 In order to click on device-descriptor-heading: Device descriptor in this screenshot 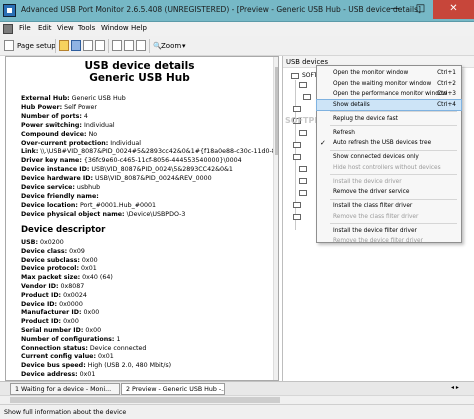, I will do `click(63, 230)`.